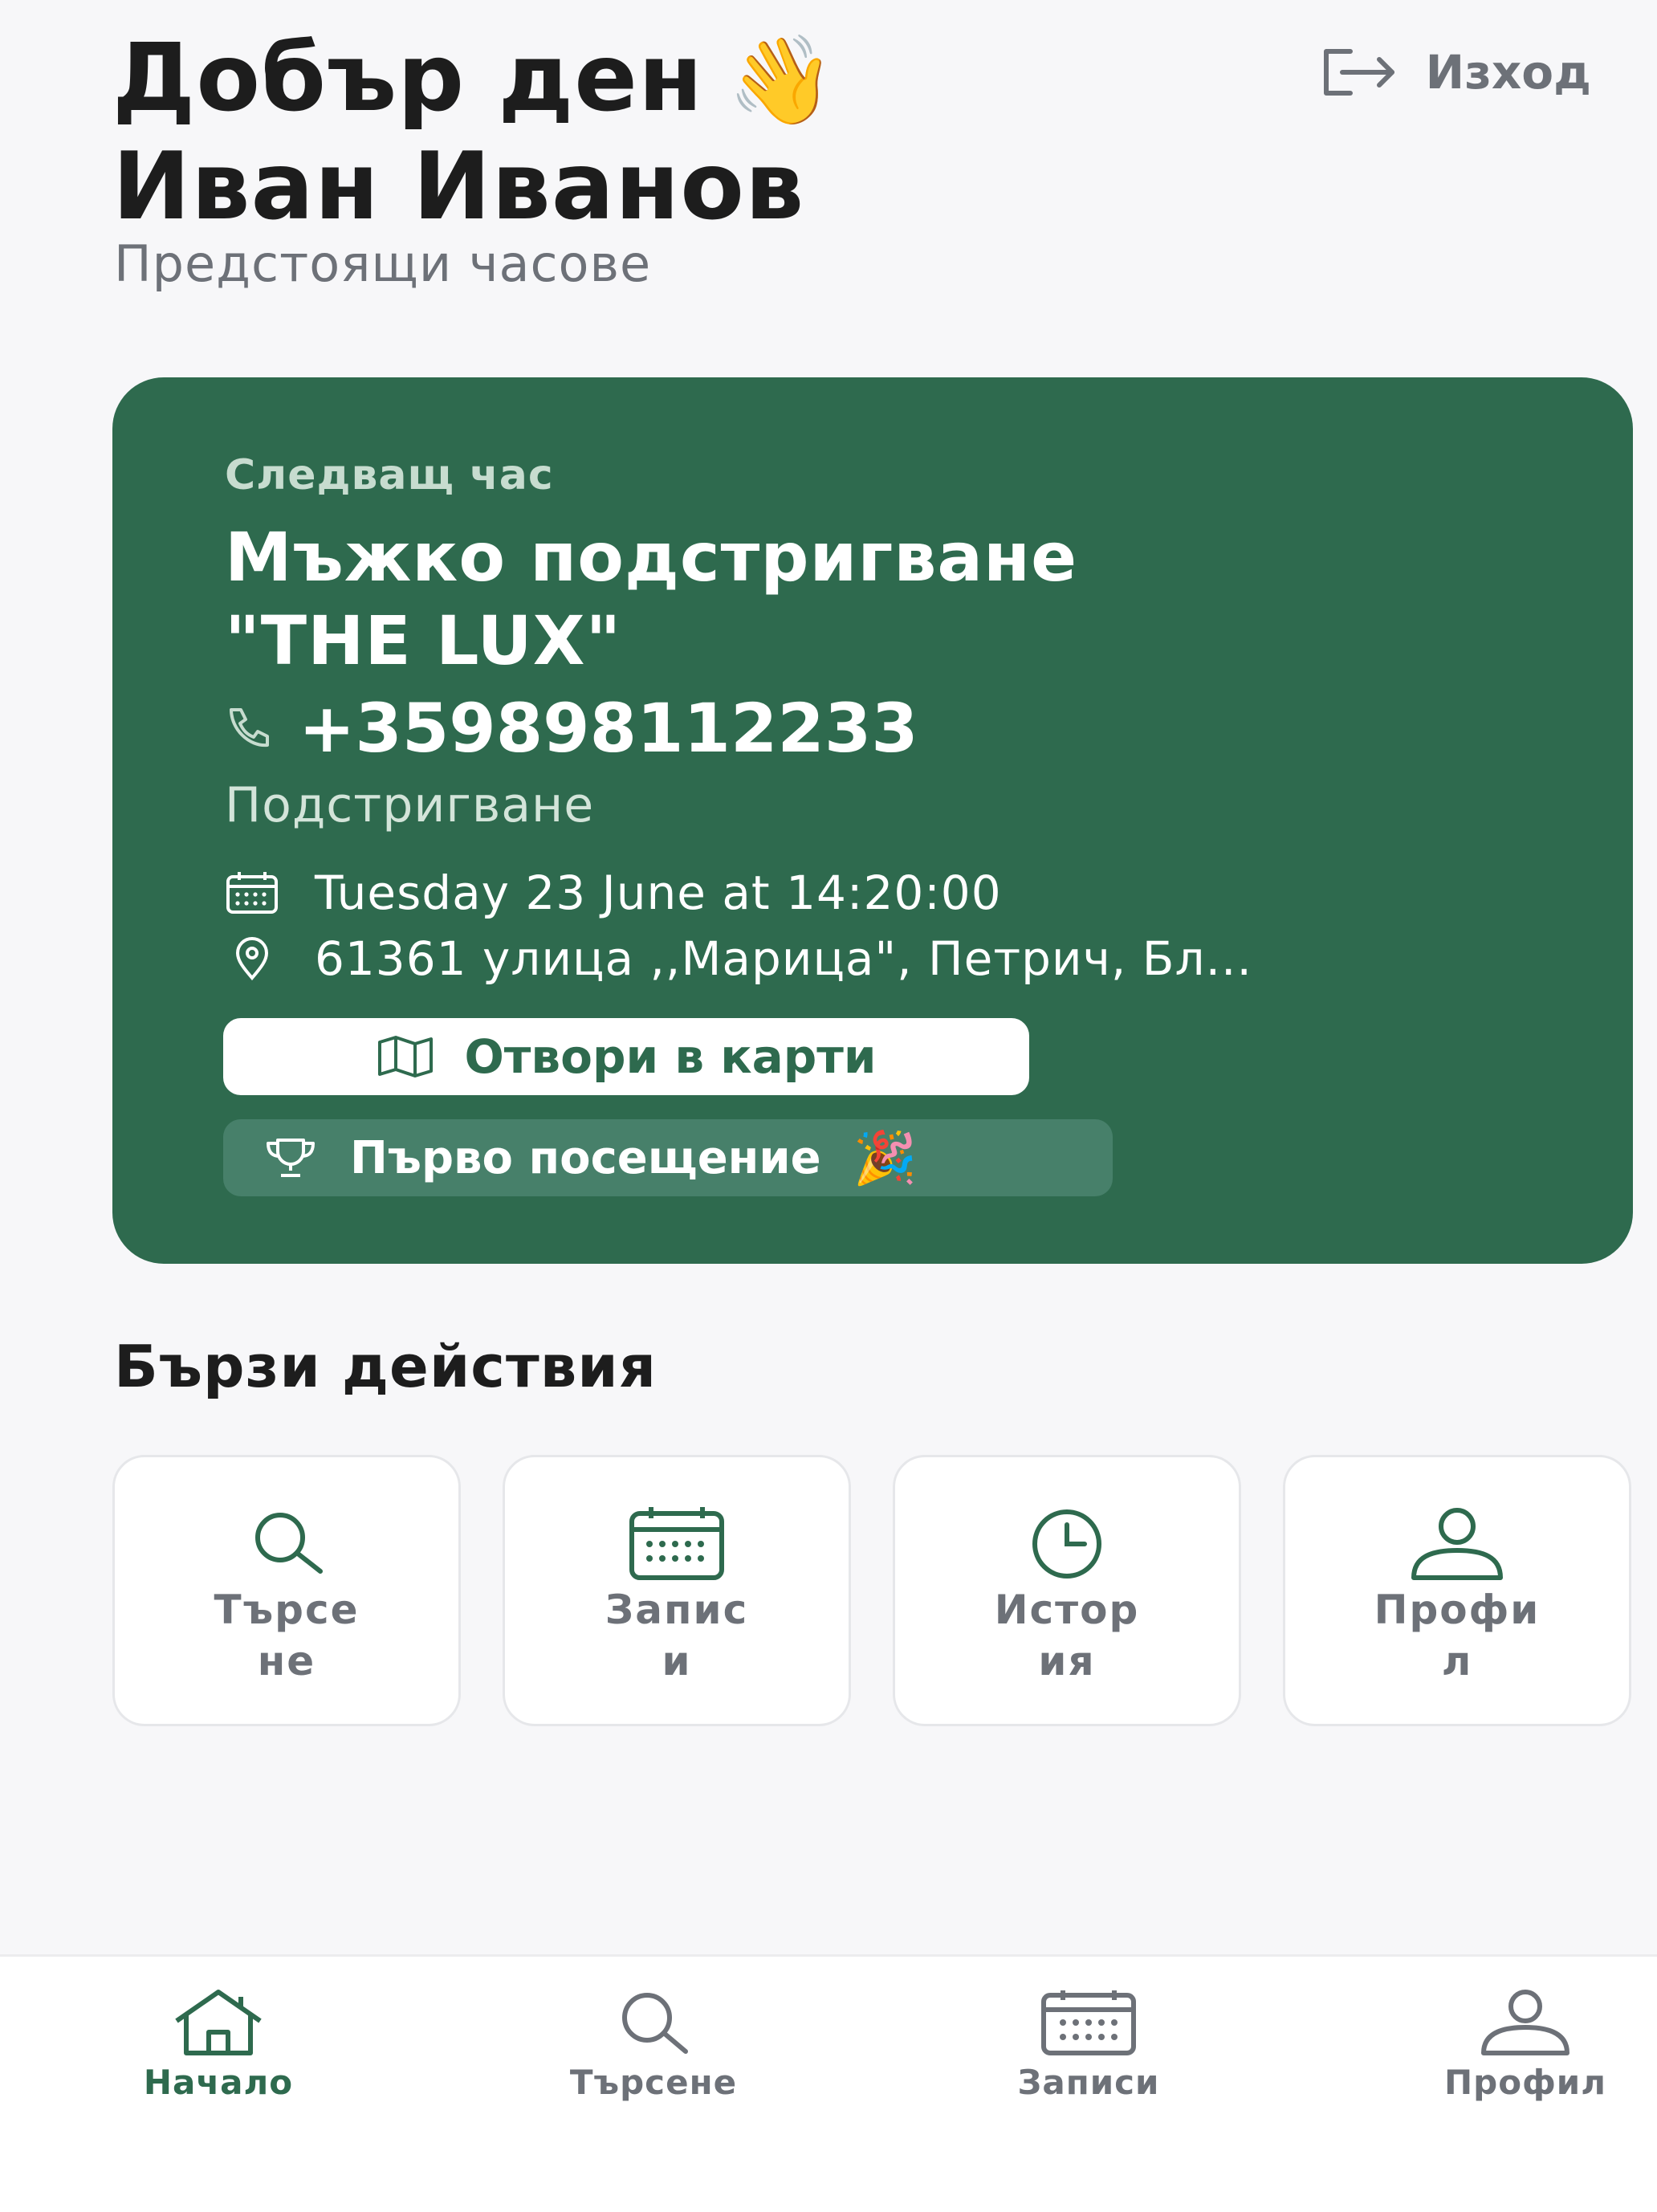 This screenshot has width=1657, height=2212. Describe the element at coordinates (1067, 1635) in the screenshot. I see `quick-action-label: Истор ия` at that location.